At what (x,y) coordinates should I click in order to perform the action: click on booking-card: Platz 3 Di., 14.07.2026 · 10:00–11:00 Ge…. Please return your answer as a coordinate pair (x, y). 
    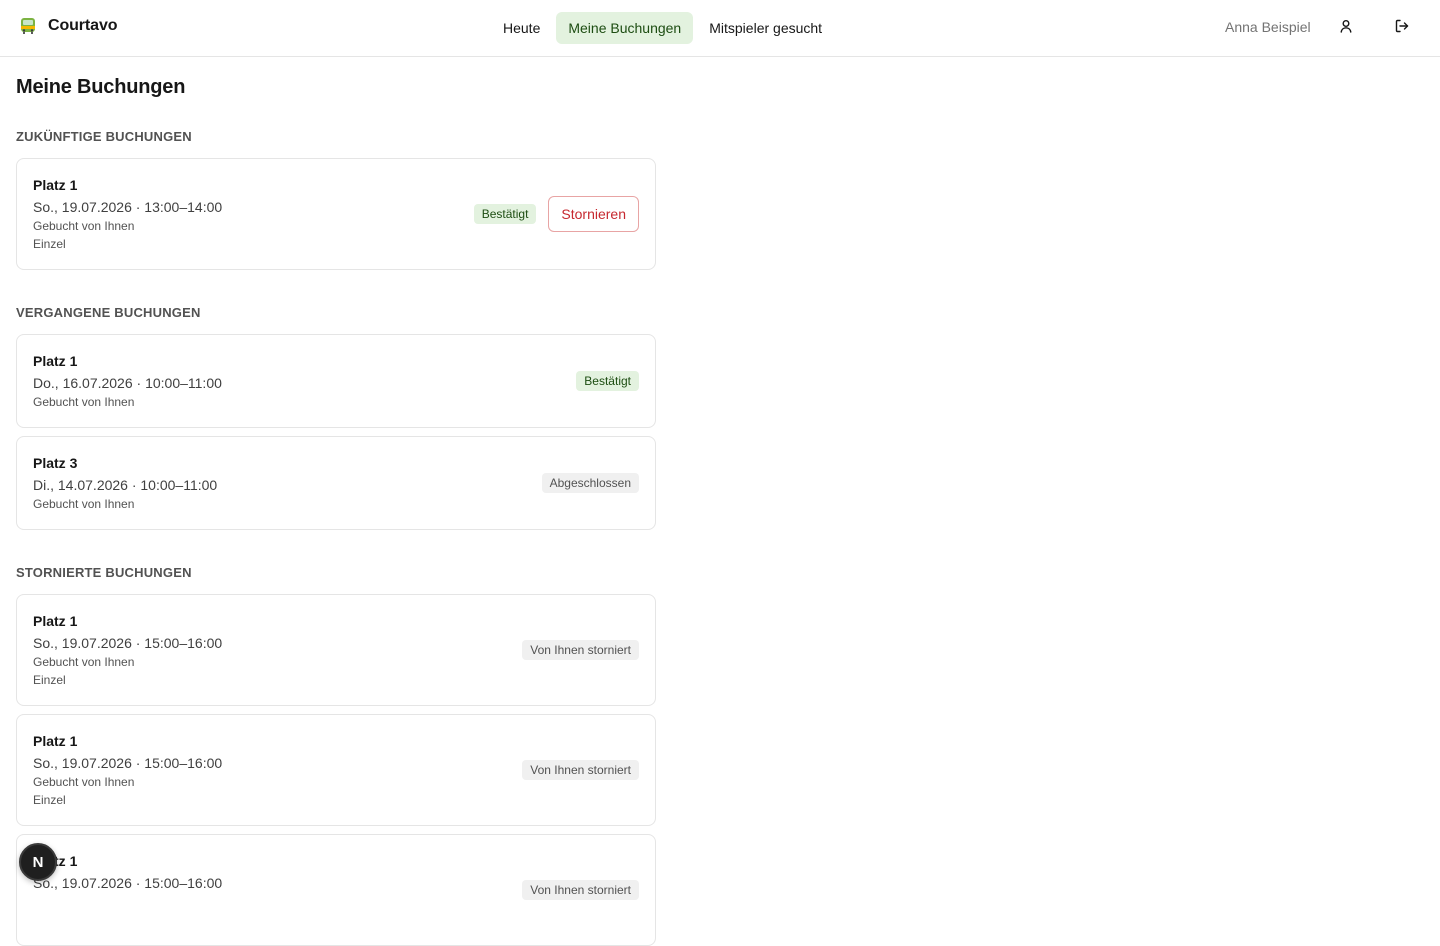
    Looking at the image, I should click on (336, 483).